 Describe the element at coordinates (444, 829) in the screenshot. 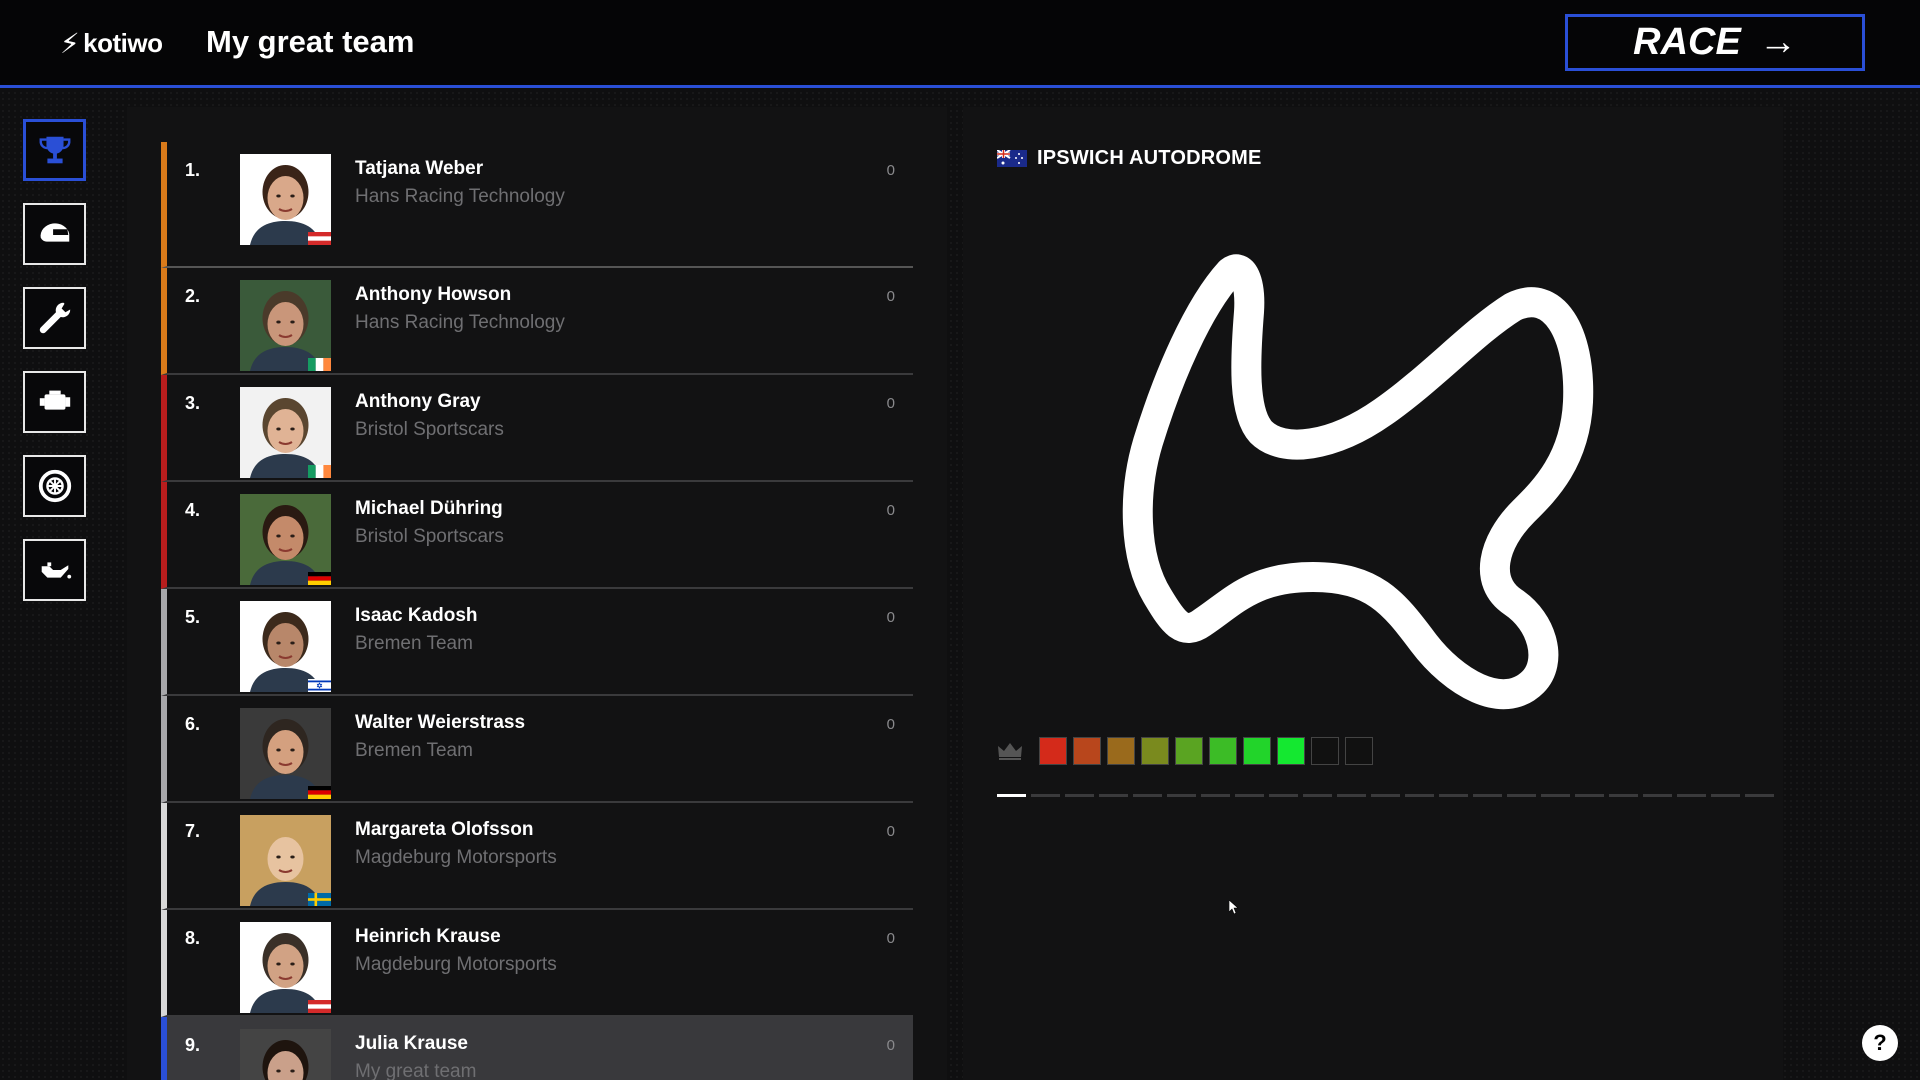

I see `driver-name: Margareta Olofsson` at that location.